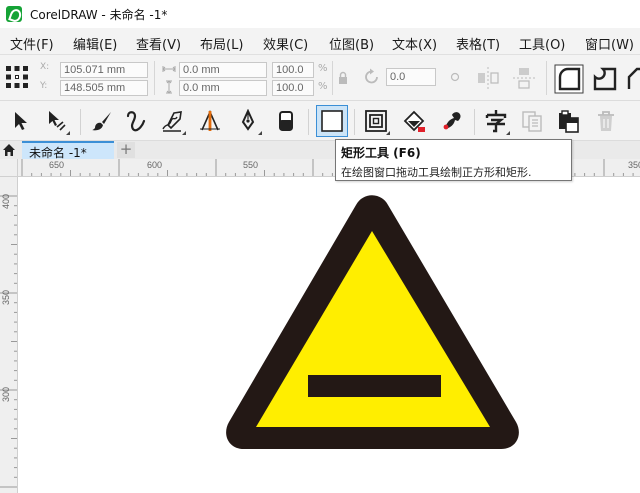  I want to click on x-position-field: 105.071 mm, so click(104, 70).